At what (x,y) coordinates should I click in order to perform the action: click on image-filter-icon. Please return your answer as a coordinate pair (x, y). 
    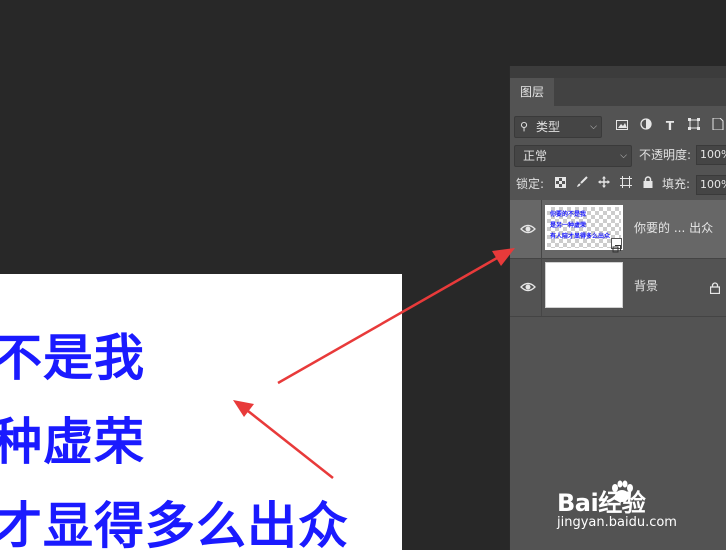
    Looking at the image, I should click on (622, 126).